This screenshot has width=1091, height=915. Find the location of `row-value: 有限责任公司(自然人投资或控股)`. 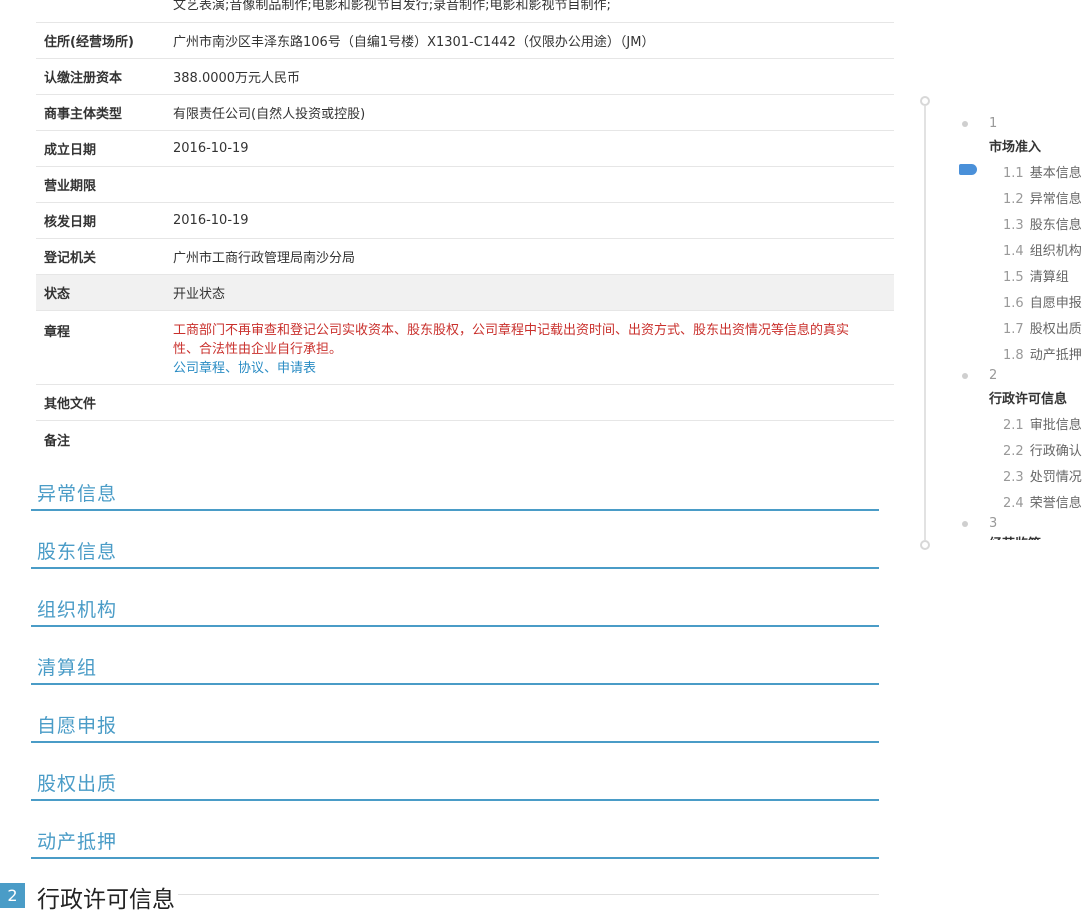

row-value: 有限责任公司(自然人投资或控股) is located at coordinates (269, 114).